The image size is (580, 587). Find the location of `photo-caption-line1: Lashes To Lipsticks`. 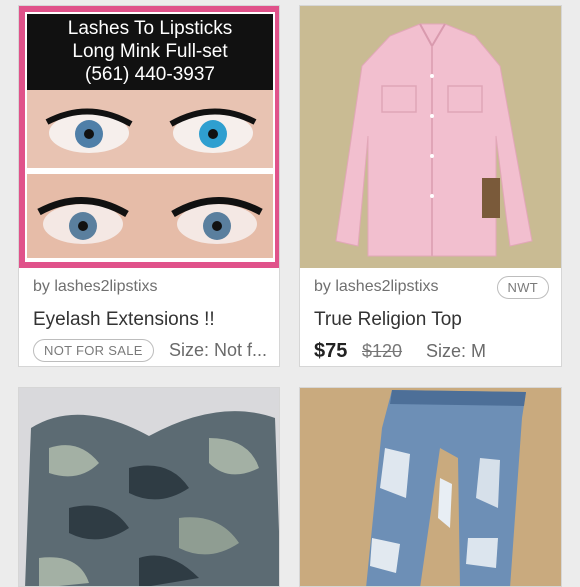

photo-caption-line1: Lashes To Lipsticks is located at coordinates (150, 28).